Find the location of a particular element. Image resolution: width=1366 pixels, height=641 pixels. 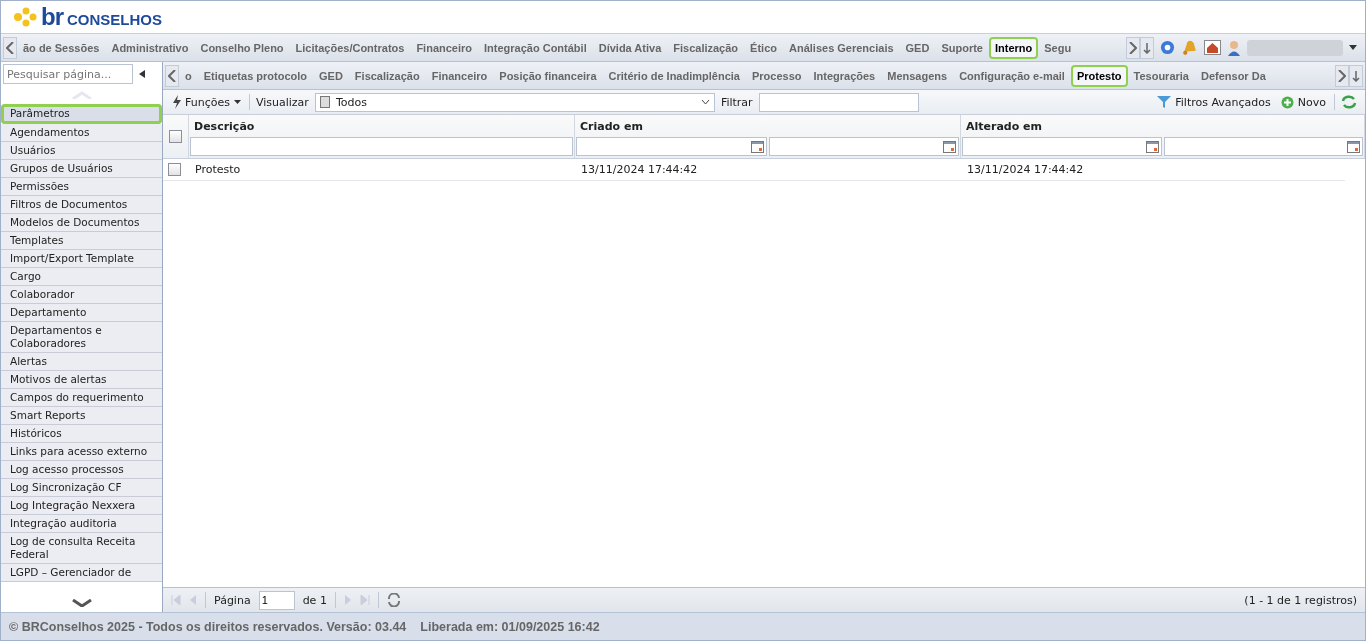

functions-button: Funções is located at coordinates (207, 102).